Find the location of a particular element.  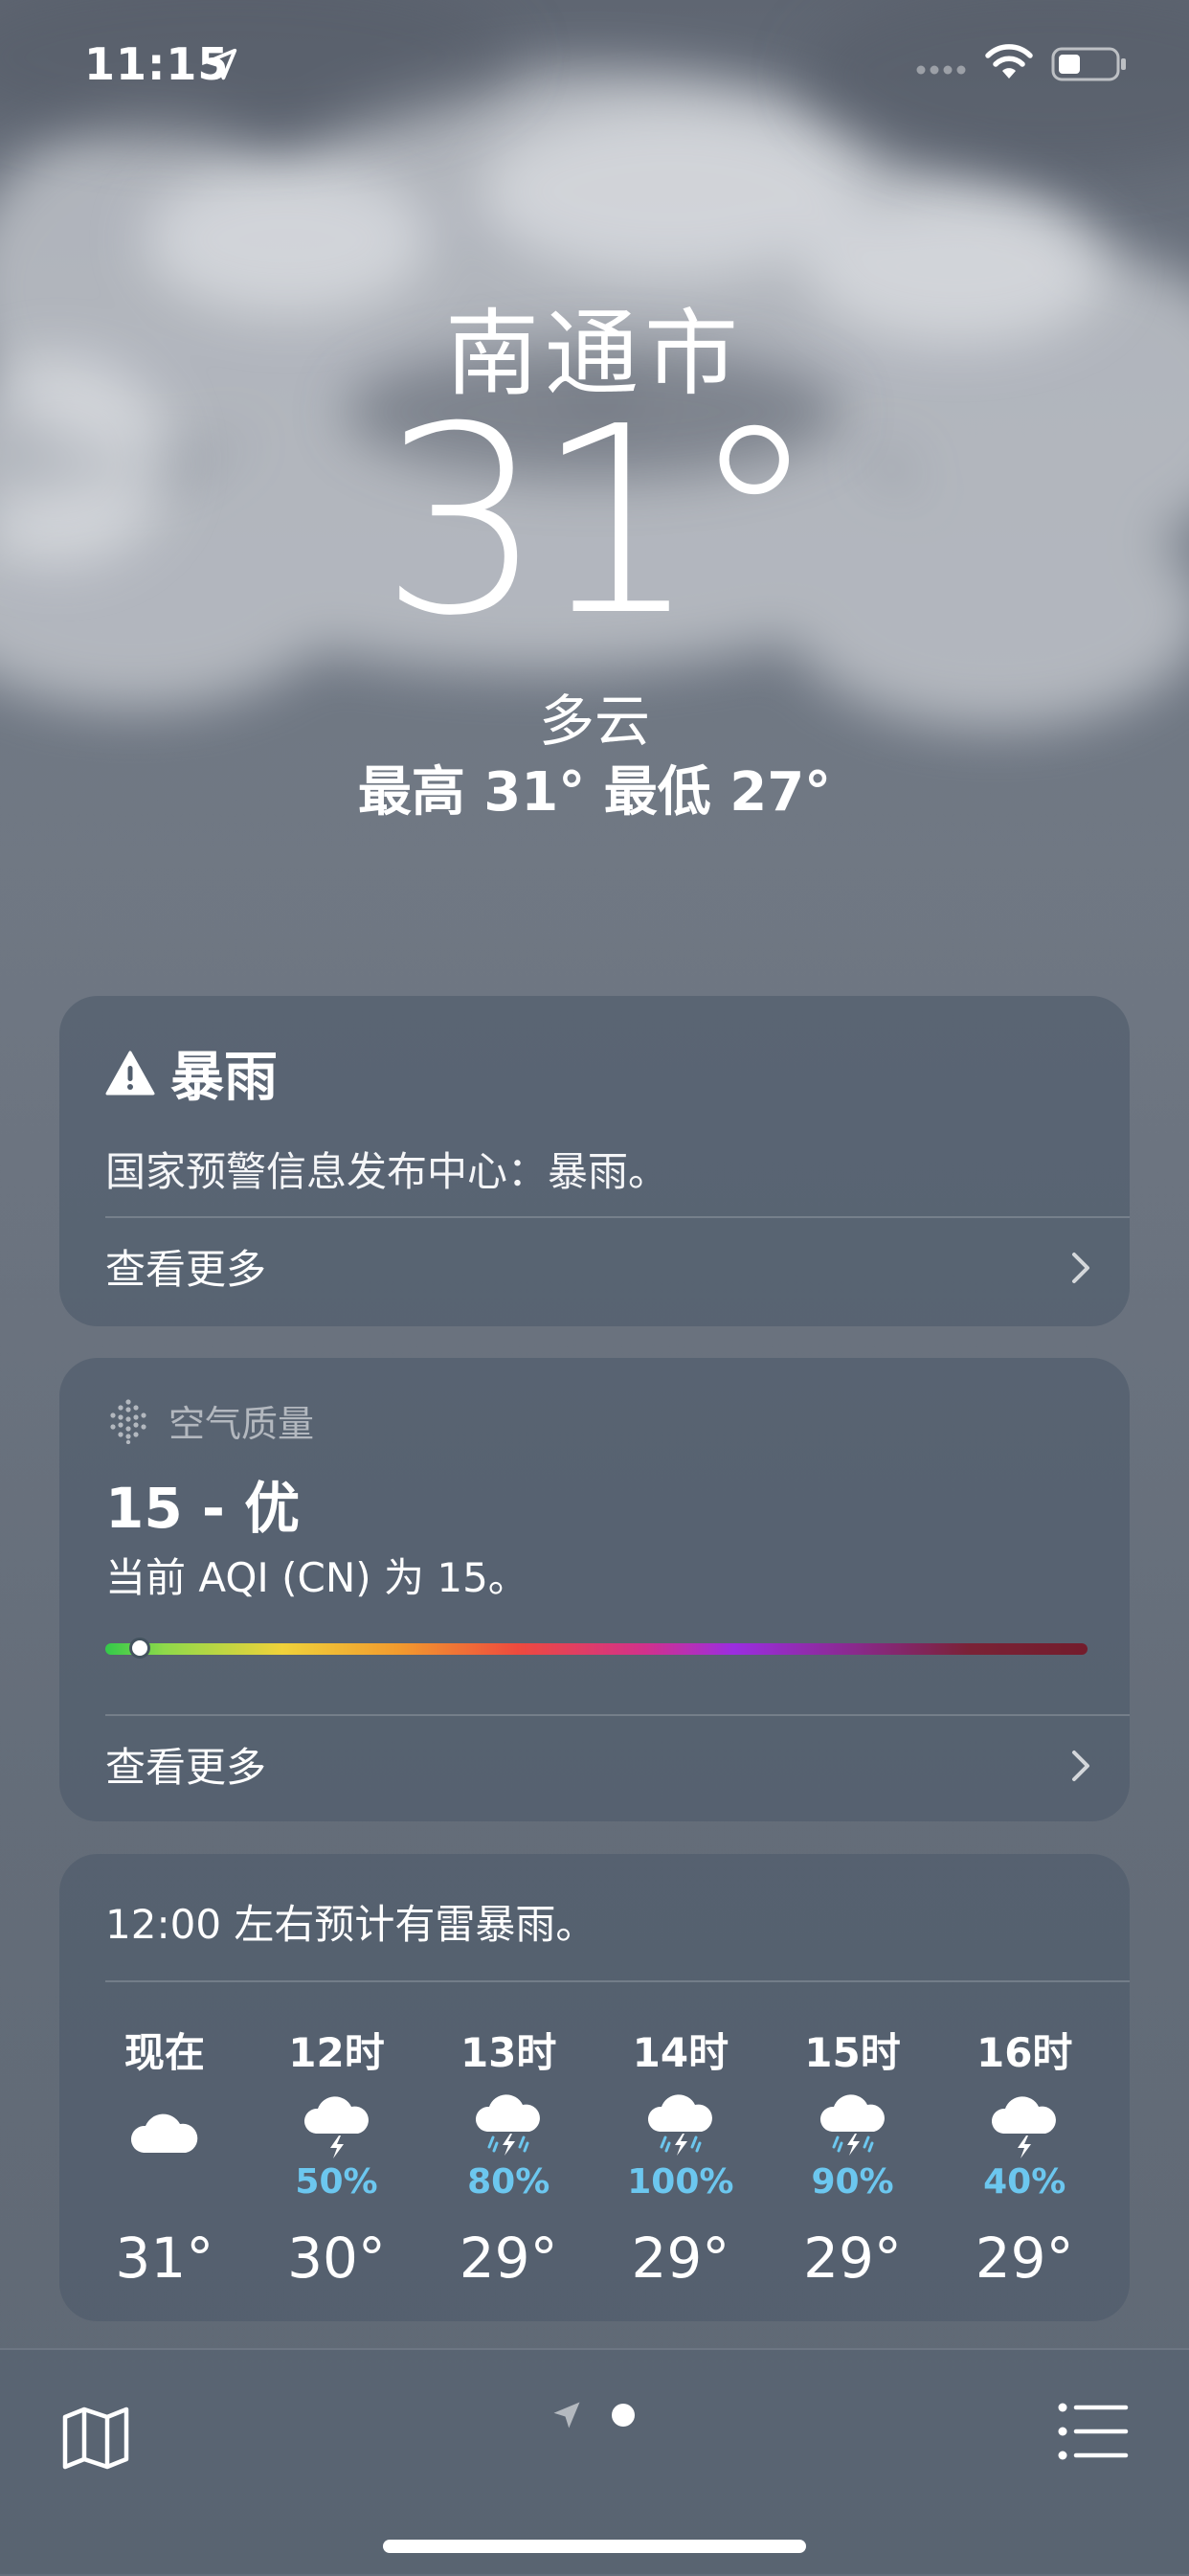

home-indicator is located at coordinates (594, 2546).